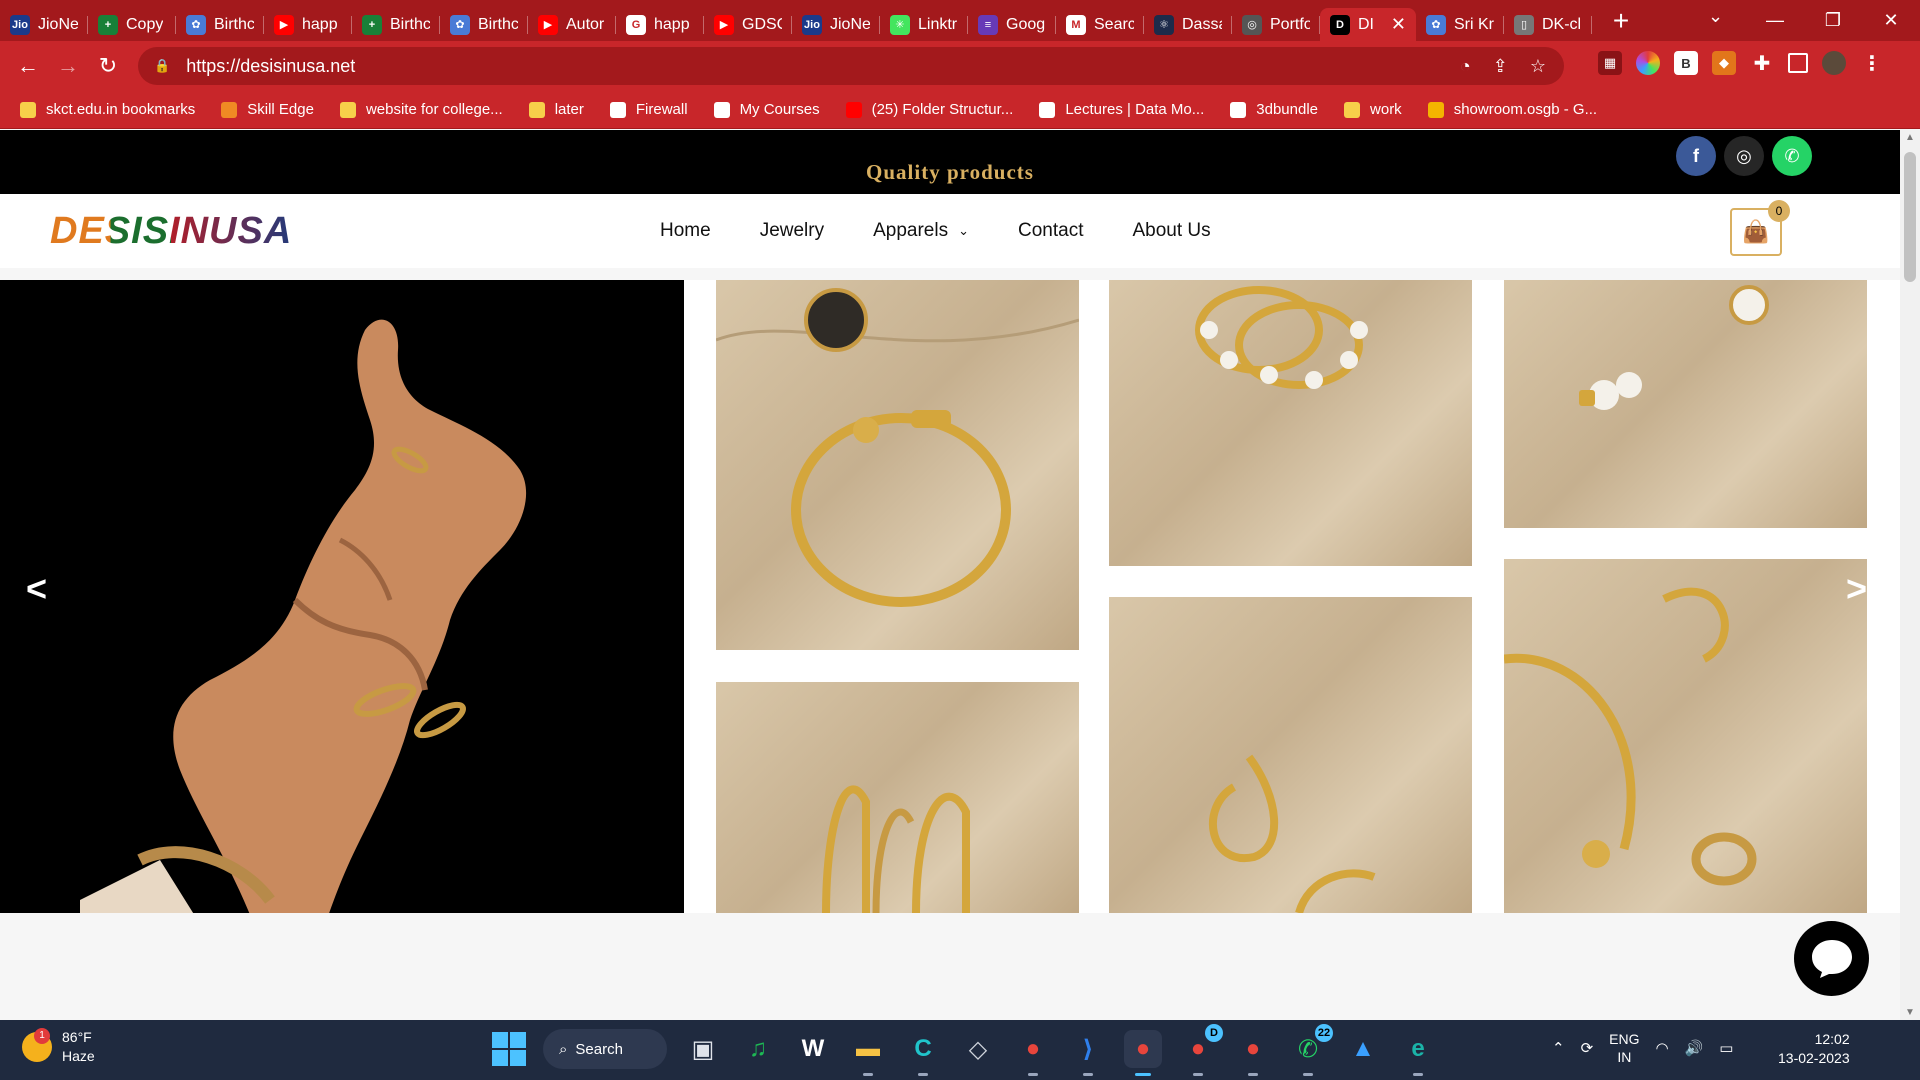 This screenshot has height=1080, width=1920. What do you see at coordinates (1587, 1048) in the screenshot?
I see `sync-icon: ⟳` at bounding box center [1587, 1048].